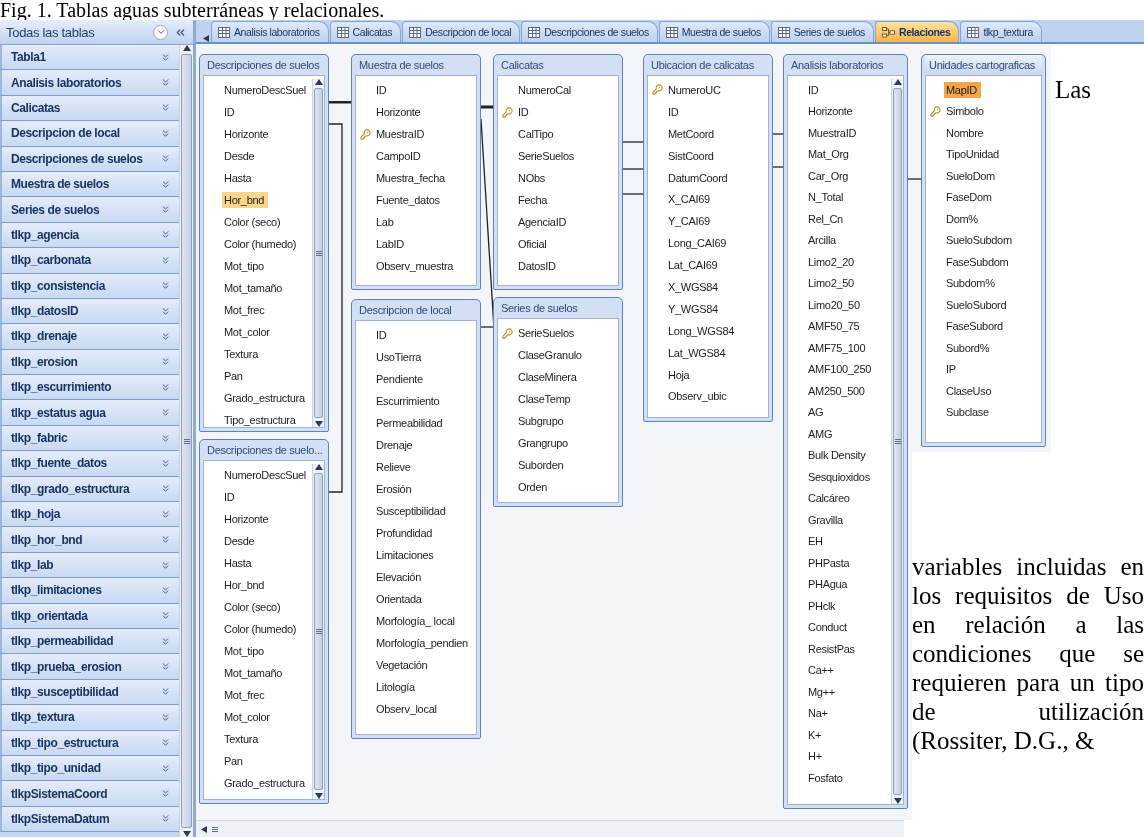 This screenshot has height=837, width=1144. I want to click on field-name: Mg++, so click(822, 691).